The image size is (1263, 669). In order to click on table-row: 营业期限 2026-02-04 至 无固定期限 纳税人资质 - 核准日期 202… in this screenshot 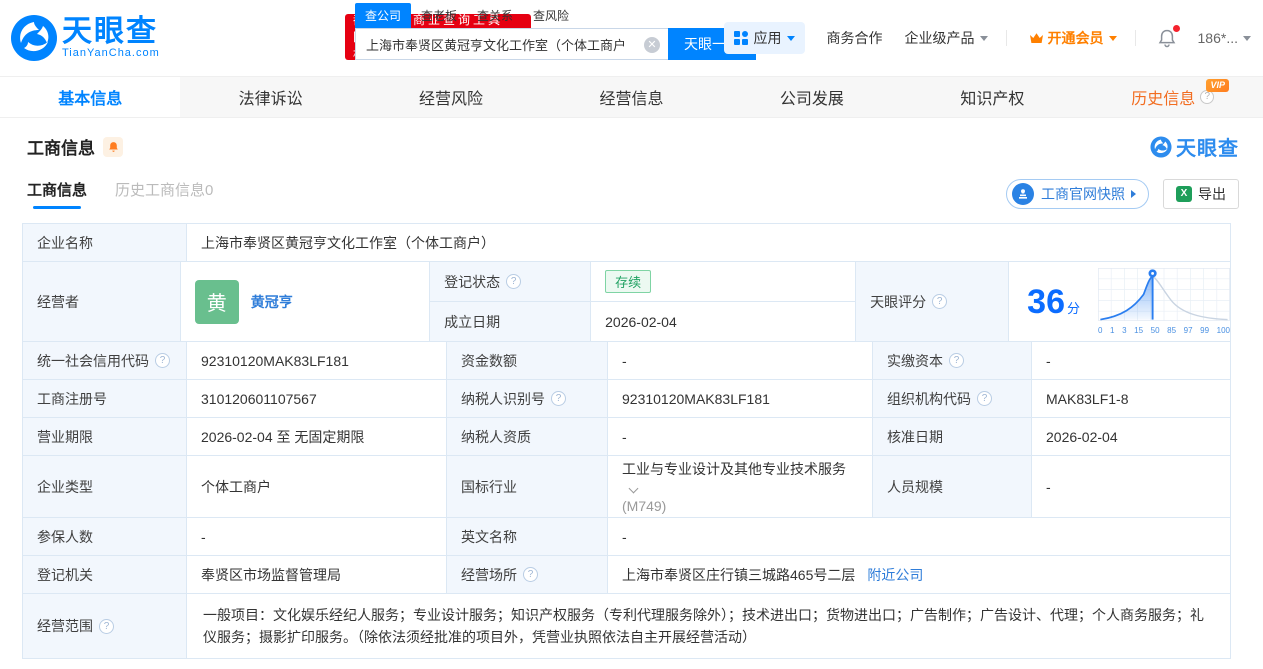, I will do `click(627, 437)`.